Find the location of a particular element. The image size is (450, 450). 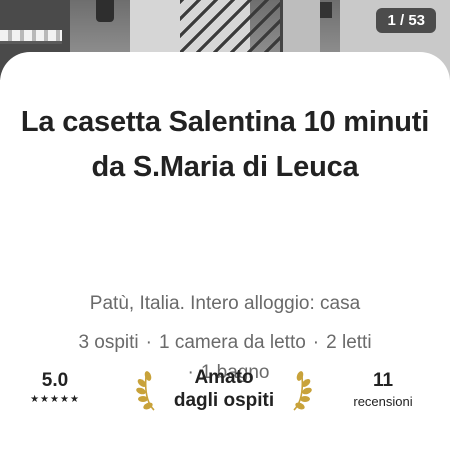

reviews-label: recensioni is located at coordinates (383, 401).